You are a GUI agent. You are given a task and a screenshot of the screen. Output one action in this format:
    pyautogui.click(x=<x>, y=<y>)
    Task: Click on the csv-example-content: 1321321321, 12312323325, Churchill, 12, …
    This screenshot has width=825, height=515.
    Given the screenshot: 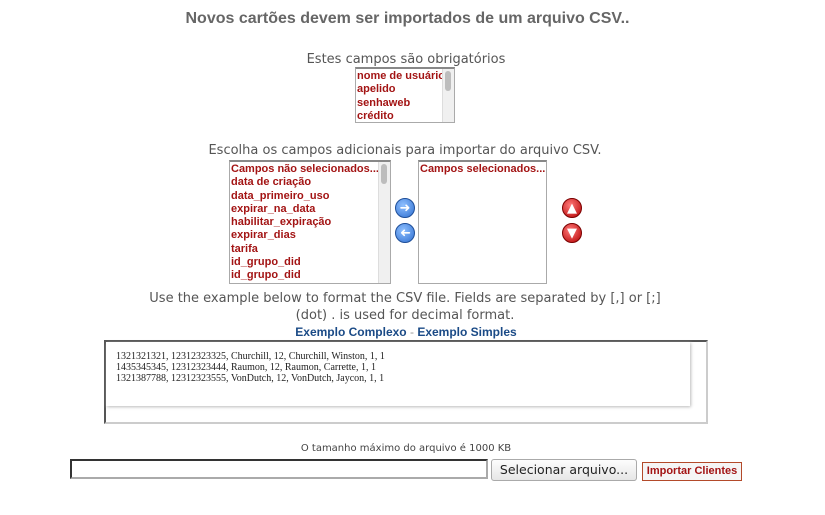 What is the action you would take?
    pyautogui.click(x=398, y=374)
    